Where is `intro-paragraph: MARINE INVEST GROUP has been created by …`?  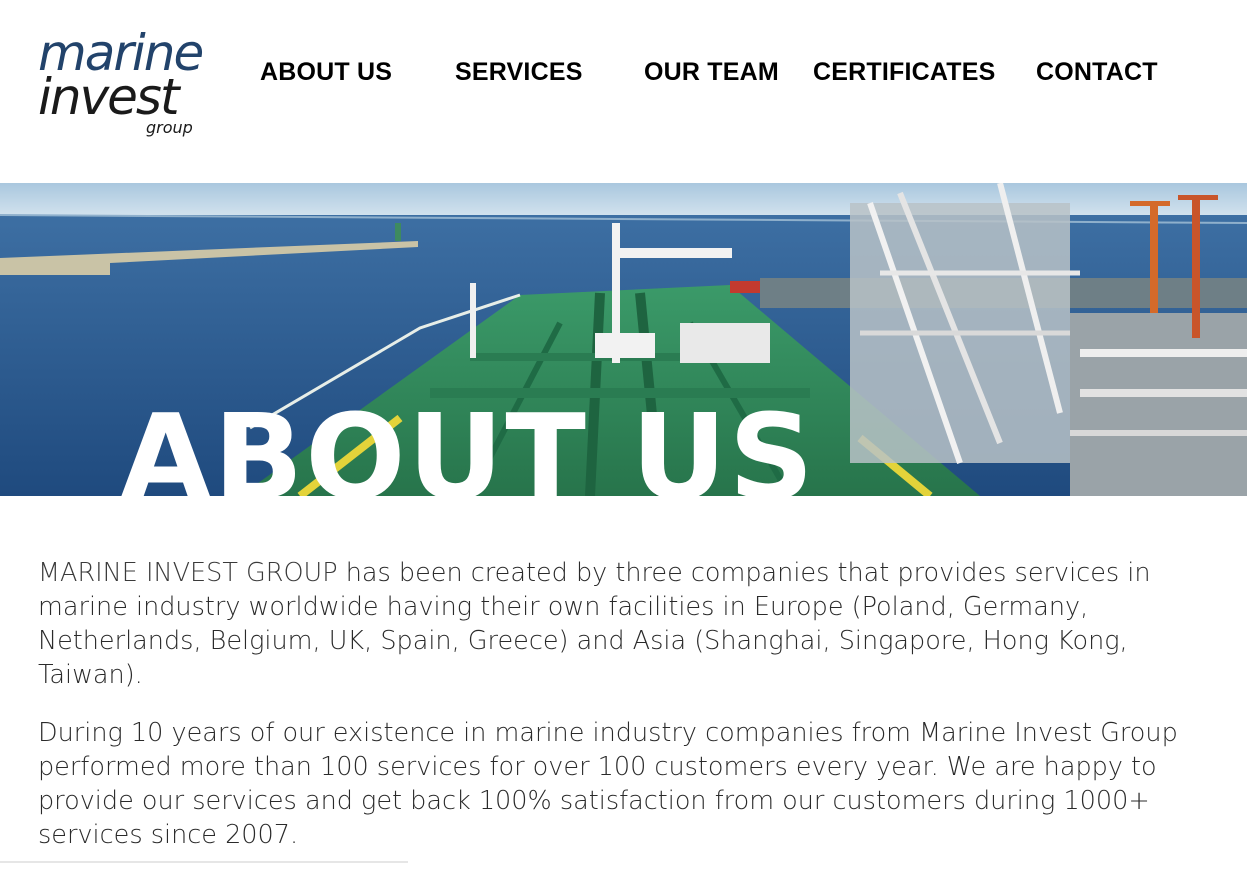
intro-paragraph: MARINE INVEST GROUP has been created by … is located at coordinates (625, 624).